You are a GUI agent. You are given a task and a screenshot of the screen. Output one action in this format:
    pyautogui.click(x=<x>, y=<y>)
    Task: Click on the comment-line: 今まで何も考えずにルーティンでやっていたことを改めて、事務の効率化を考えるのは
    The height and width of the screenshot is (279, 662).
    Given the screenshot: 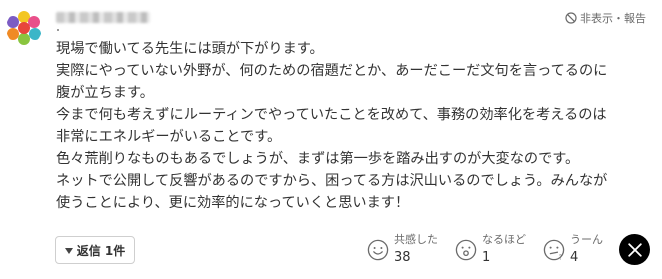 What is the action you would take?
    pyautogui.click(x=331, y=115)
    